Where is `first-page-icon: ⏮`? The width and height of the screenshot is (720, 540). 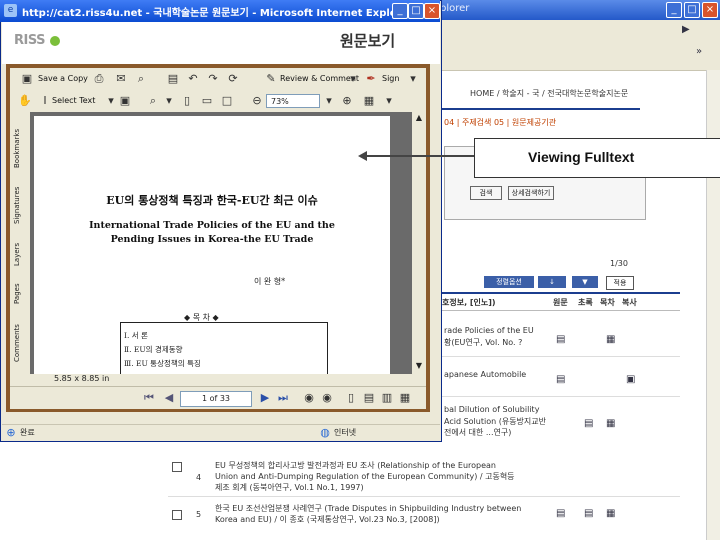
first-page-icon: ⏮ is located at coordinates (149, 398).